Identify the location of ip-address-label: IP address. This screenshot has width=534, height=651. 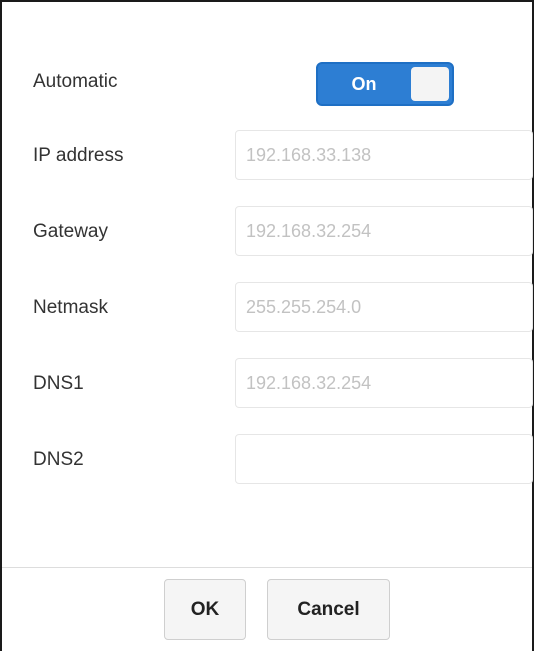
(78, 155).